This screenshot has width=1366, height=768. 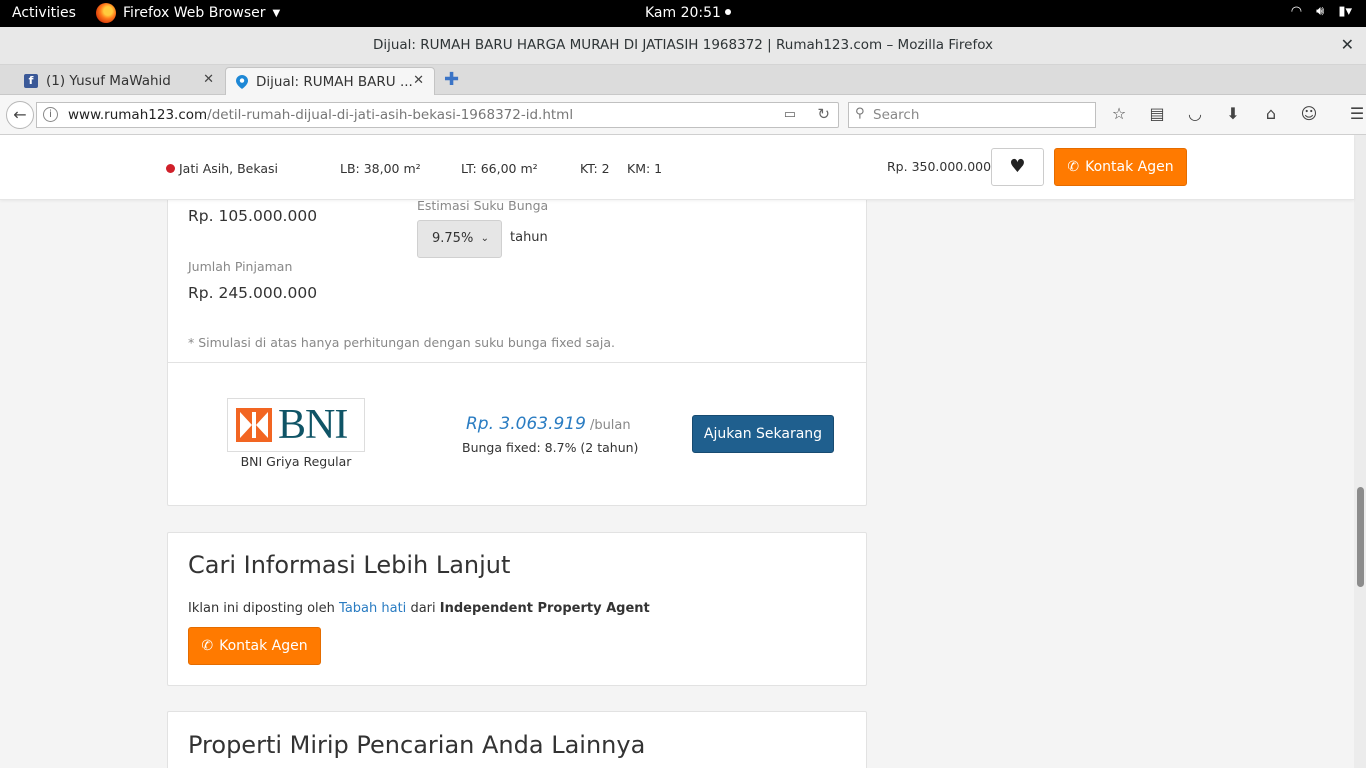 What do you see at coordinates (529, 237) in the screenshot?
I see `tenor-unit: tahun` at bounding box center [529, 237].